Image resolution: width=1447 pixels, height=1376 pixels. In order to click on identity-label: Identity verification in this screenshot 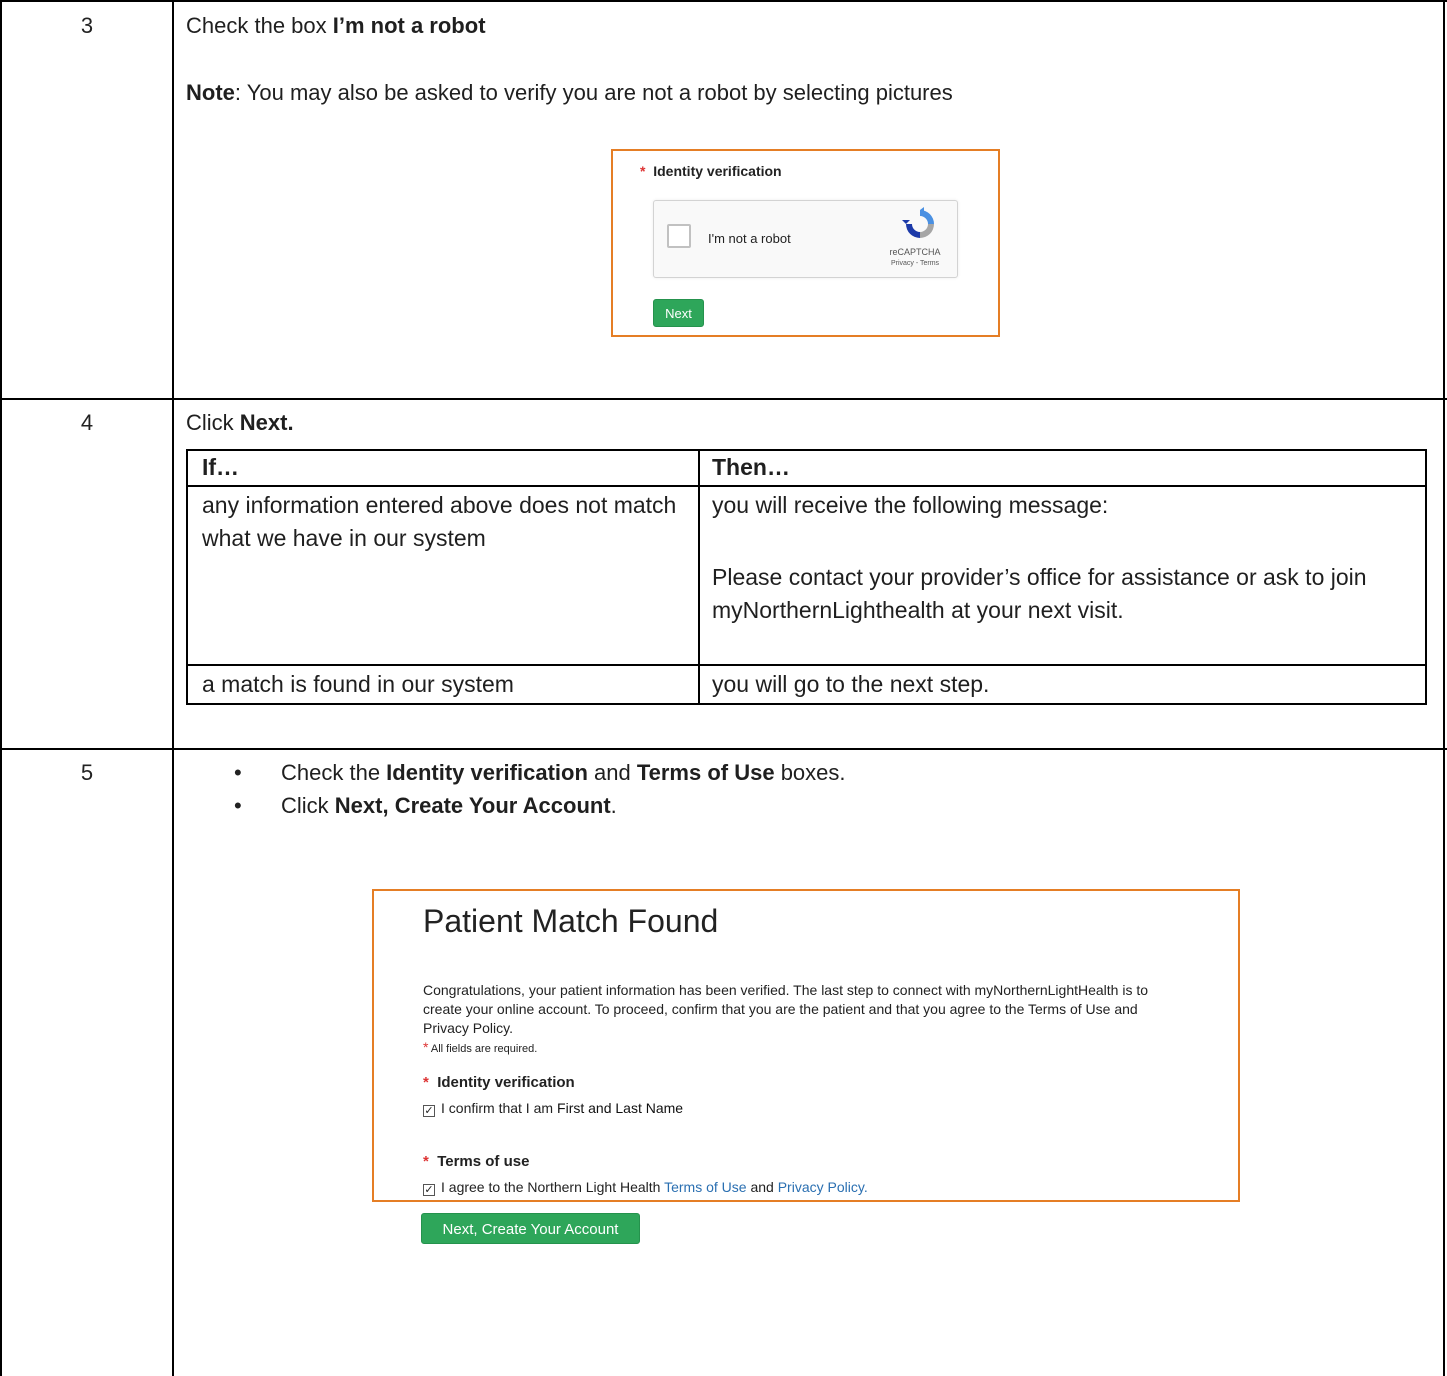, I will do `click(717, 171)`.